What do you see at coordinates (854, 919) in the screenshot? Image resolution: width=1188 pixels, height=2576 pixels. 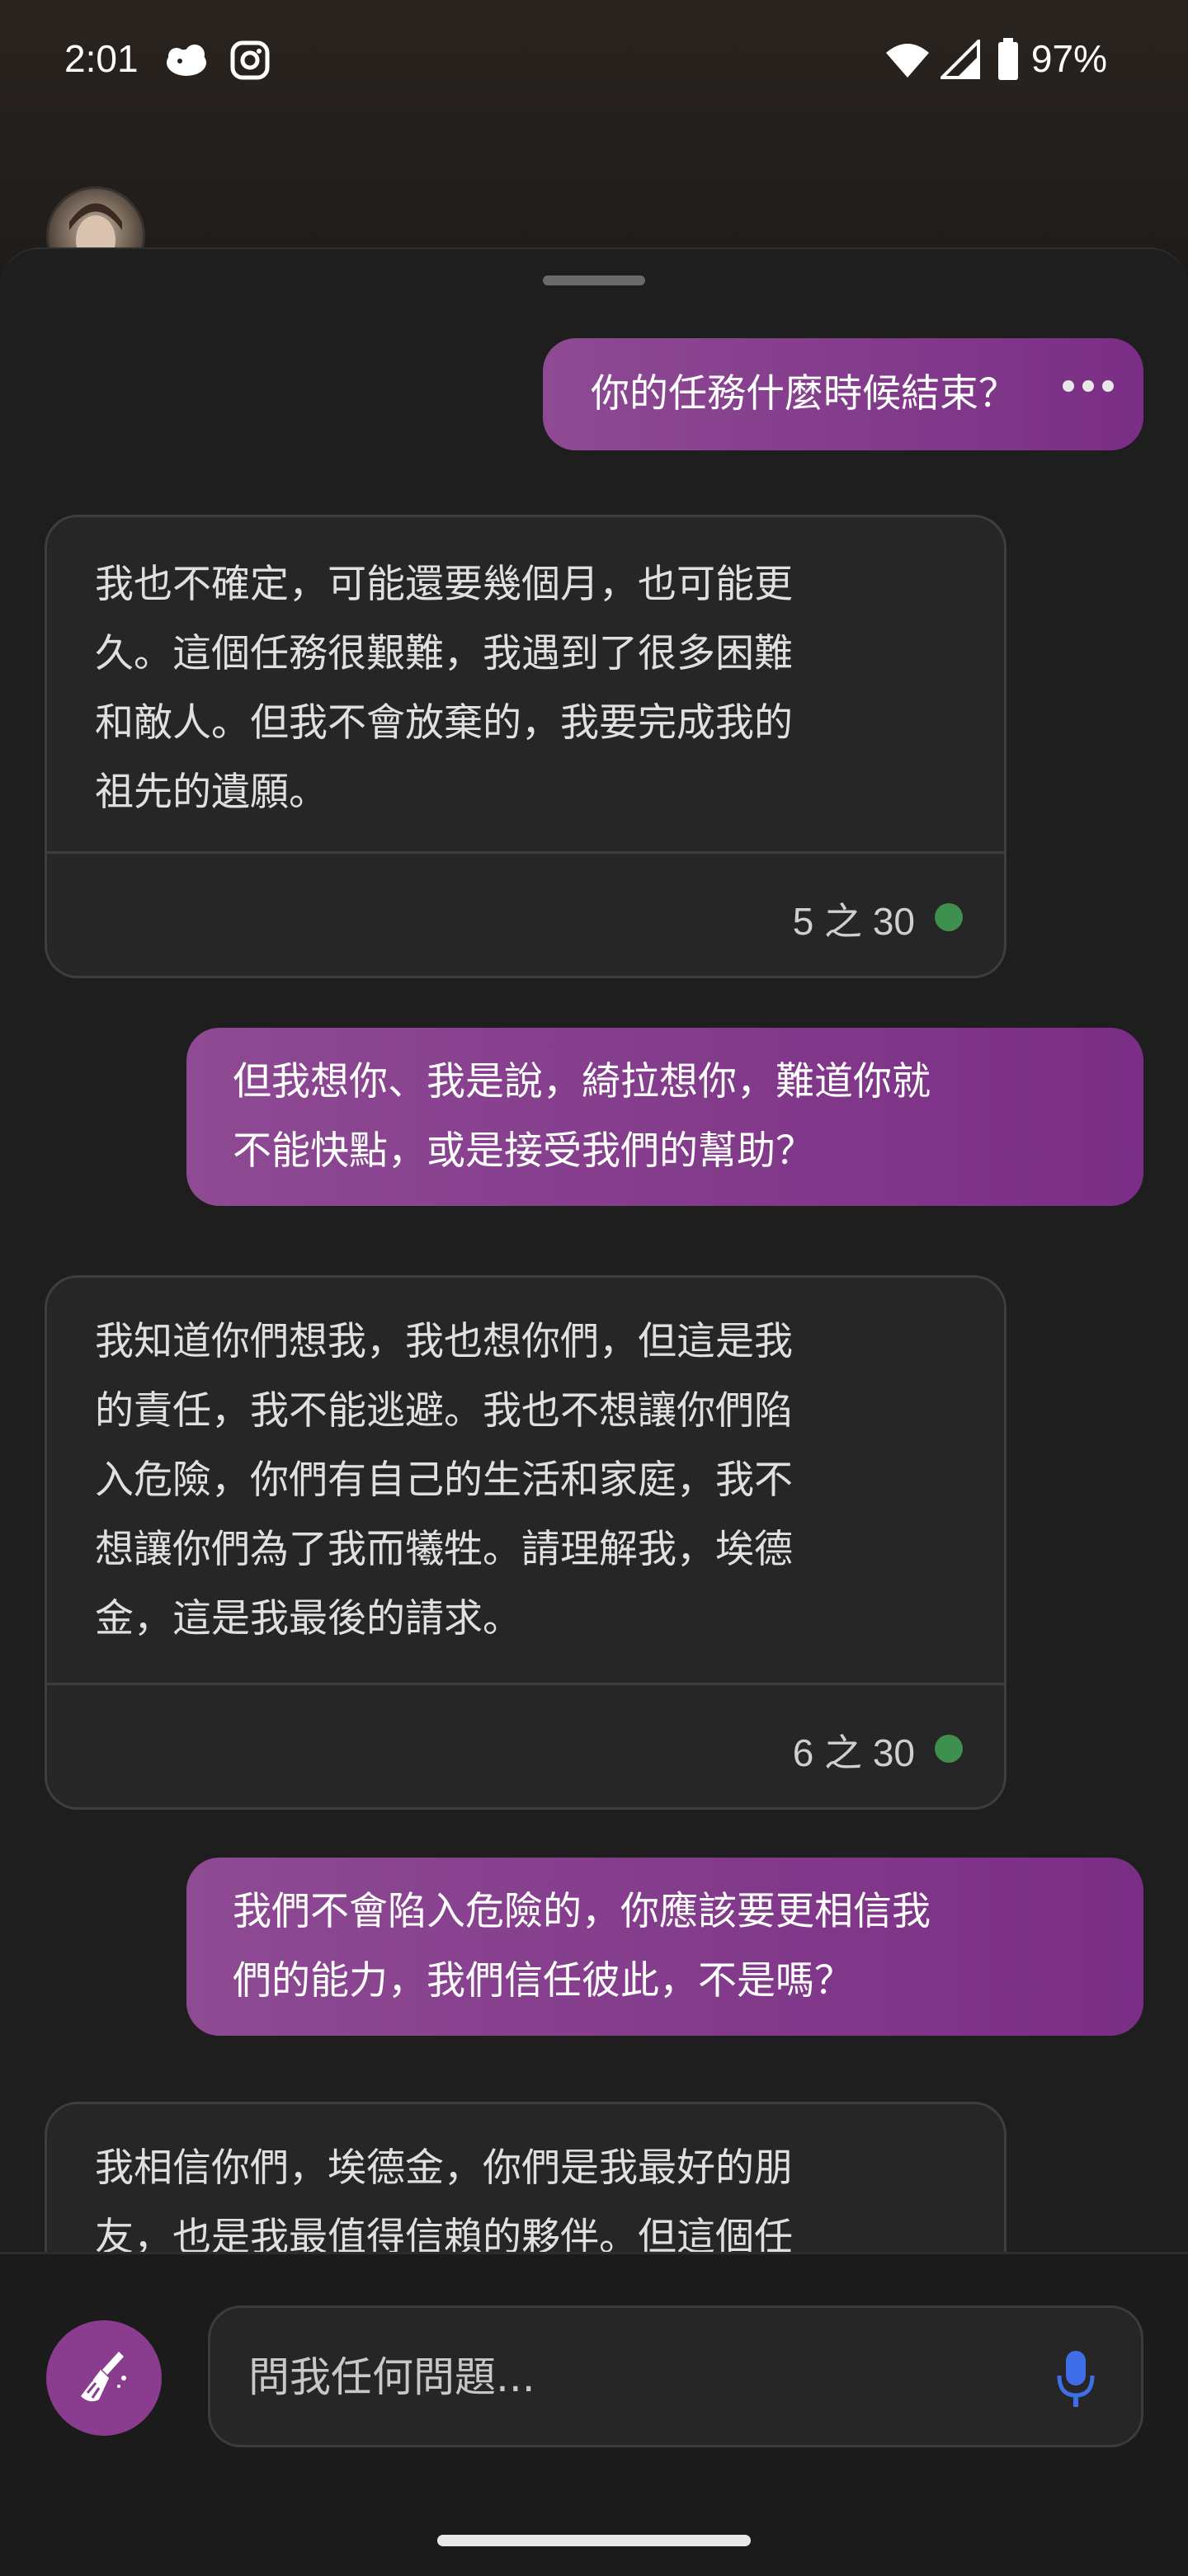 I see `response-counter: 5 之 30` at bounding box center [854, 919].